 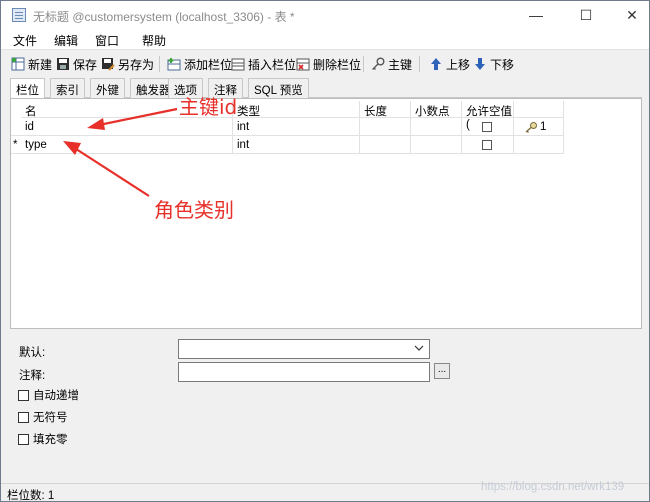 What do you see at coordinates (85, 64) in the screenshot?
I see `save-label: 保存` at bounding box center [85, 64].